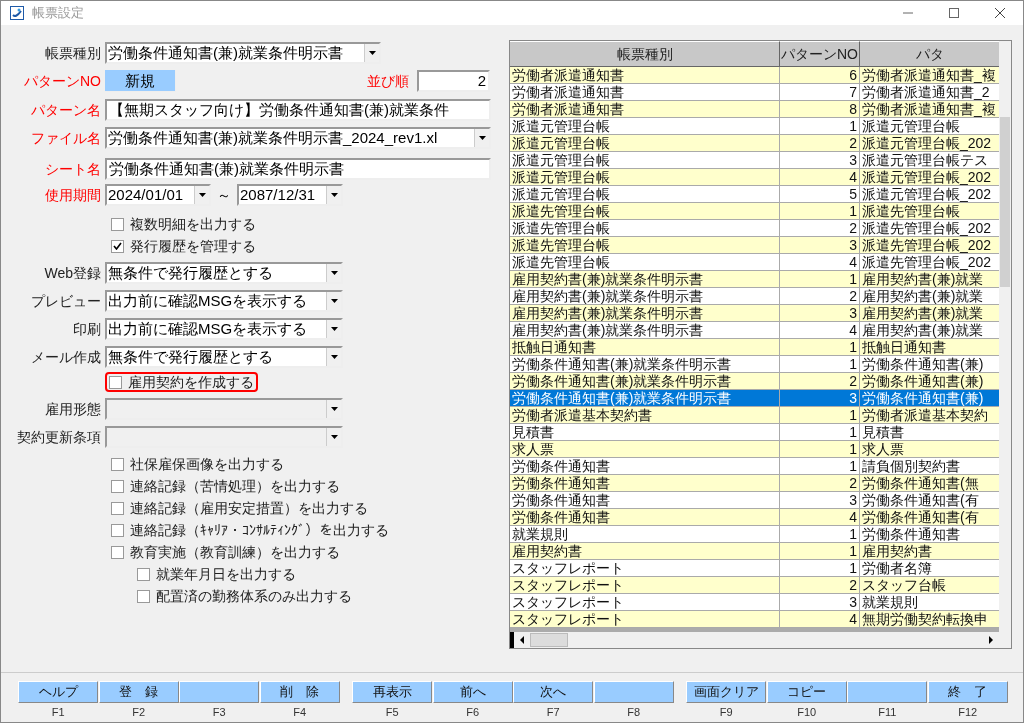 This screenshot has height=723, width=1024. I want to click on dropdown-field: 労働条件通知書(兼)就業条件明示書_2024_rev1.xl, so click(298, 138).